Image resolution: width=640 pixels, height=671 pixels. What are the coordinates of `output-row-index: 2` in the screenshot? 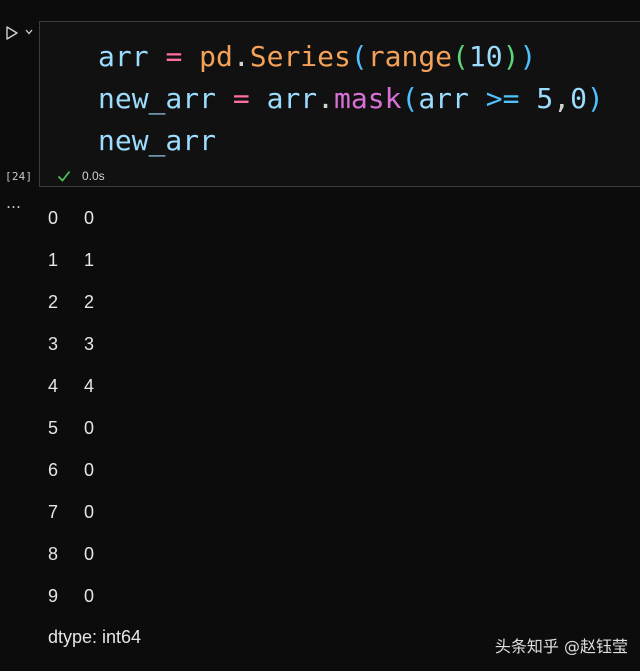 It's located at (53, 302).